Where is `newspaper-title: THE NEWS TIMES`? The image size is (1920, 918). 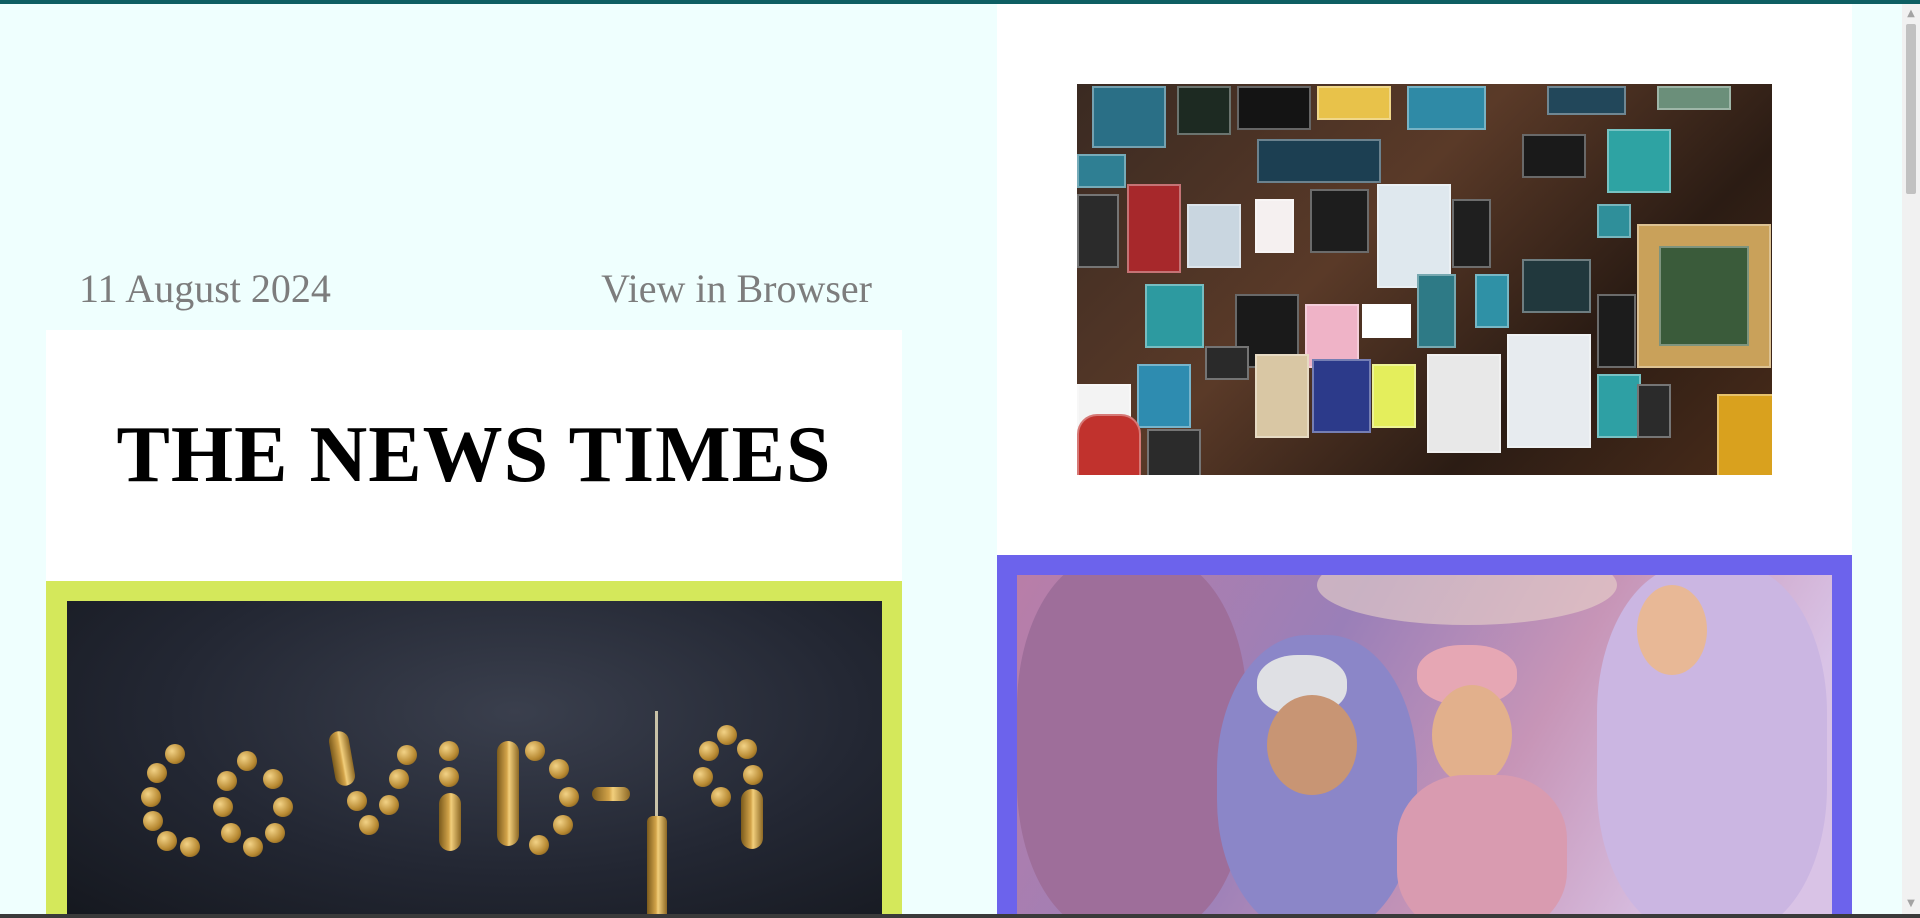
newspaper-title: THE NEWS TIMES is located at coordinates (474, 455).